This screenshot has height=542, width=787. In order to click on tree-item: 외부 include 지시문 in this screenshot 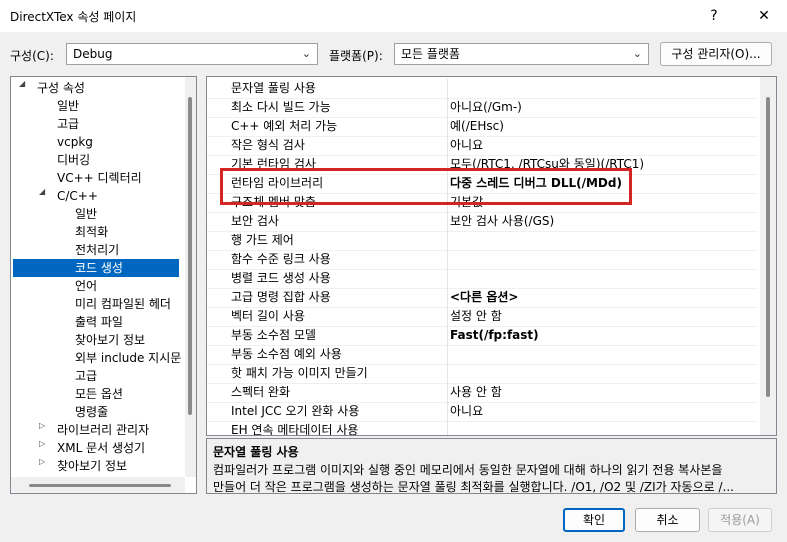, I will do `click(127, 358)`.